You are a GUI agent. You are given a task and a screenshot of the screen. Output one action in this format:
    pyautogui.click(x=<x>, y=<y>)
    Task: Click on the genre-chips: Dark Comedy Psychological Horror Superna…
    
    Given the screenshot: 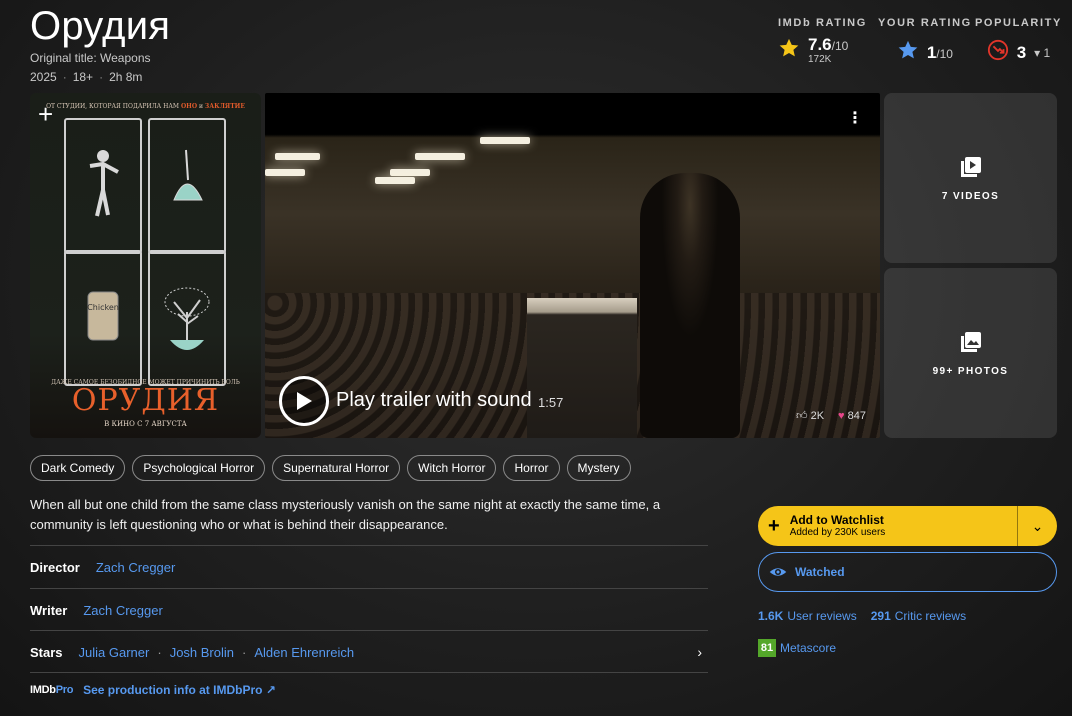 What is the action you would take?
    pyautogui.click(x=330, y=468)
    